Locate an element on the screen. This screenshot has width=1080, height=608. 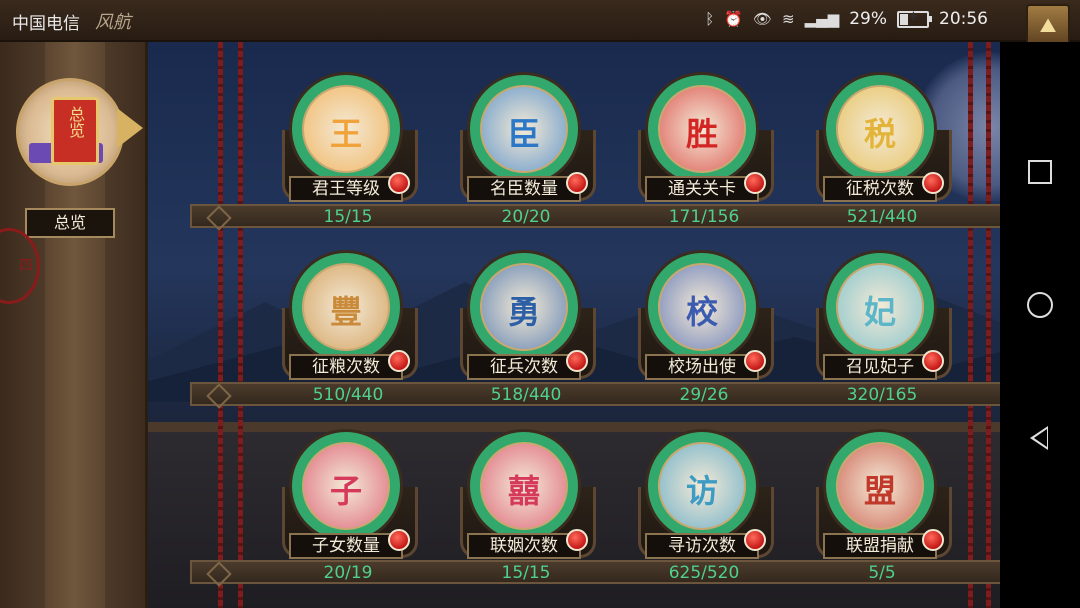
stat-item: 妃召见妃子 is located at coordinates (884, 325).